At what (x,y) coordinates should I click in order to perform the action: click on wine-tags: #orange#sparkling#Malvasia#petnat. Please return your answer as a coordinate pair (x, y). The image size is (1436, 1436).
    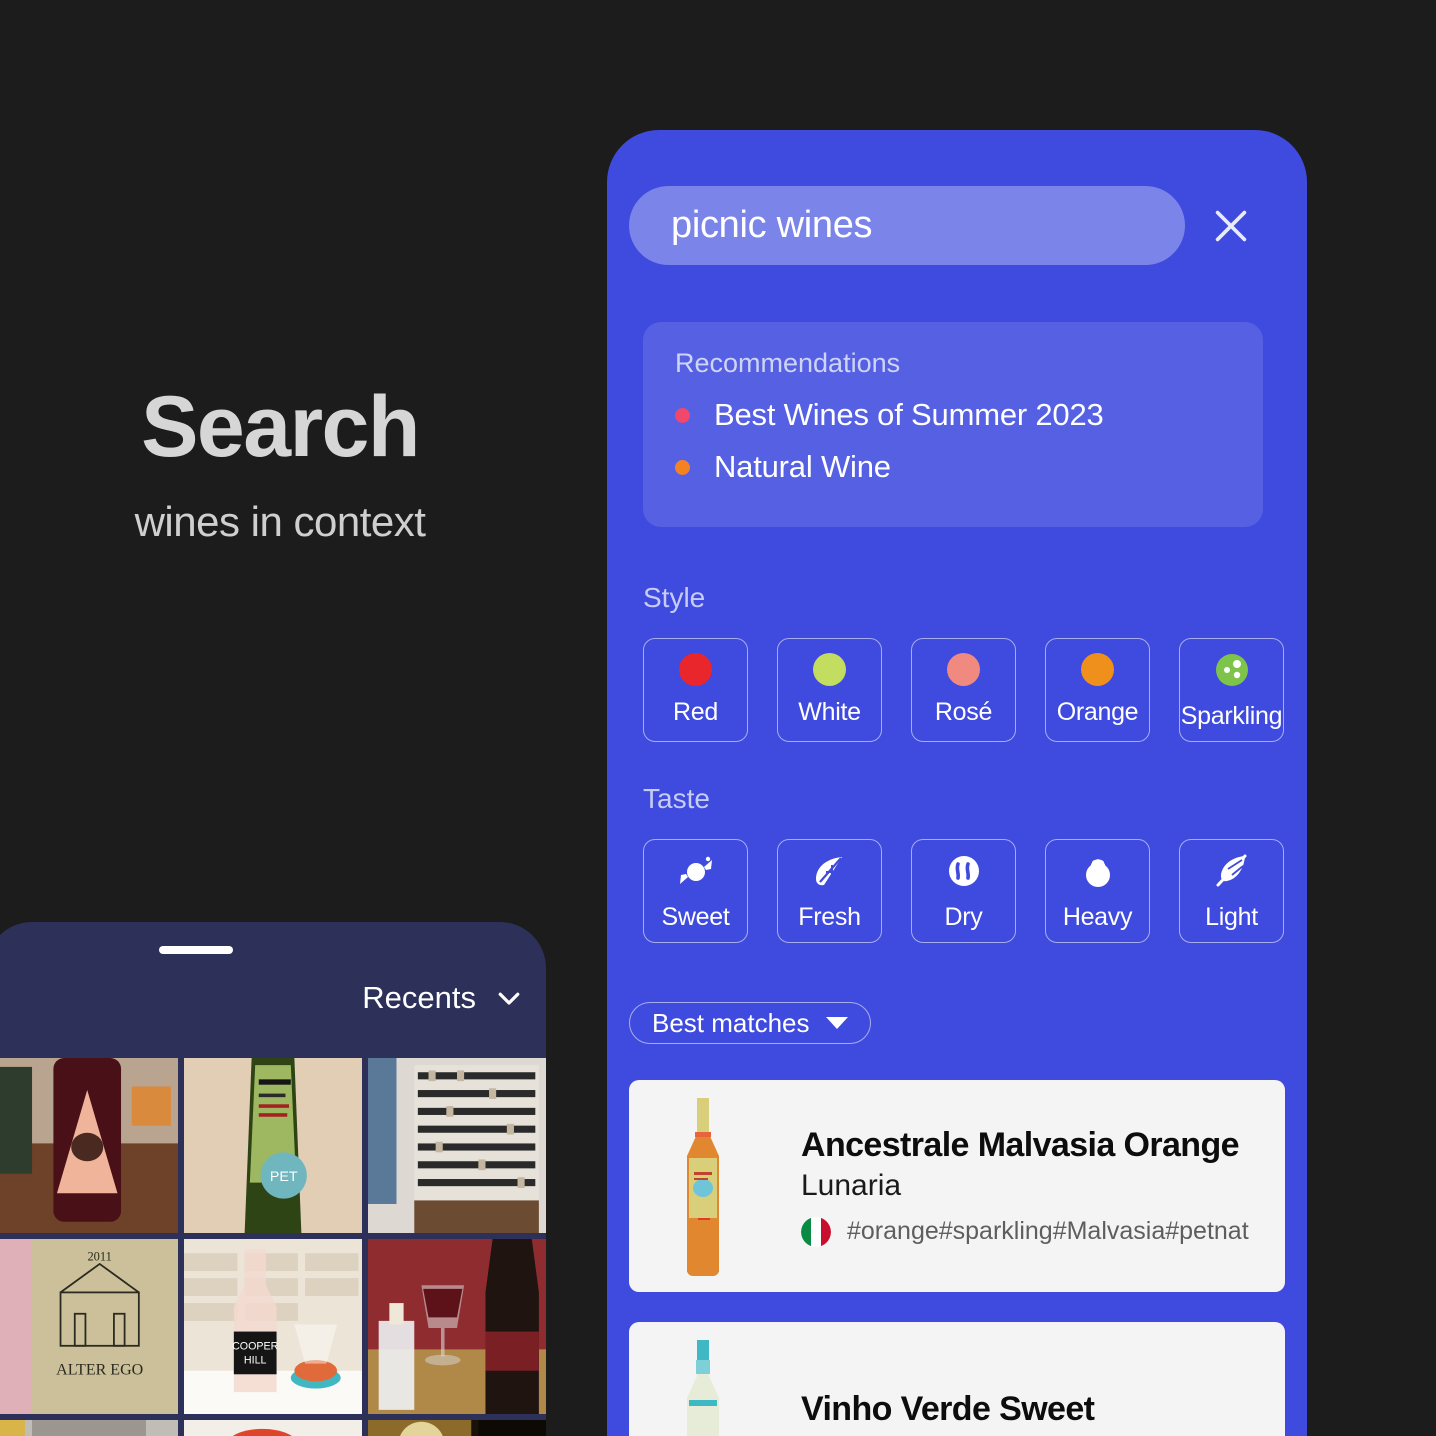
    Looking at the image, I should click on (1048, 1231).